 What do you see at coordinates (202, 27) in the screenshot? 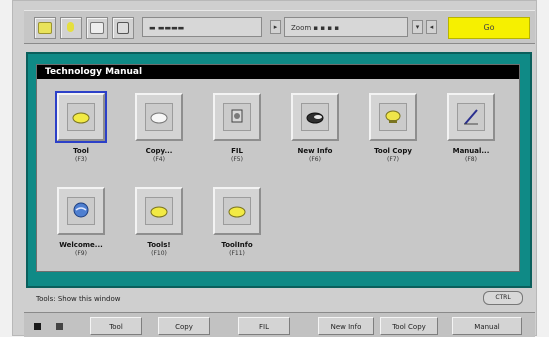
I see `toolbar-field-1: ▬ ▬▬▬▬` at bounding box center [202, 27].